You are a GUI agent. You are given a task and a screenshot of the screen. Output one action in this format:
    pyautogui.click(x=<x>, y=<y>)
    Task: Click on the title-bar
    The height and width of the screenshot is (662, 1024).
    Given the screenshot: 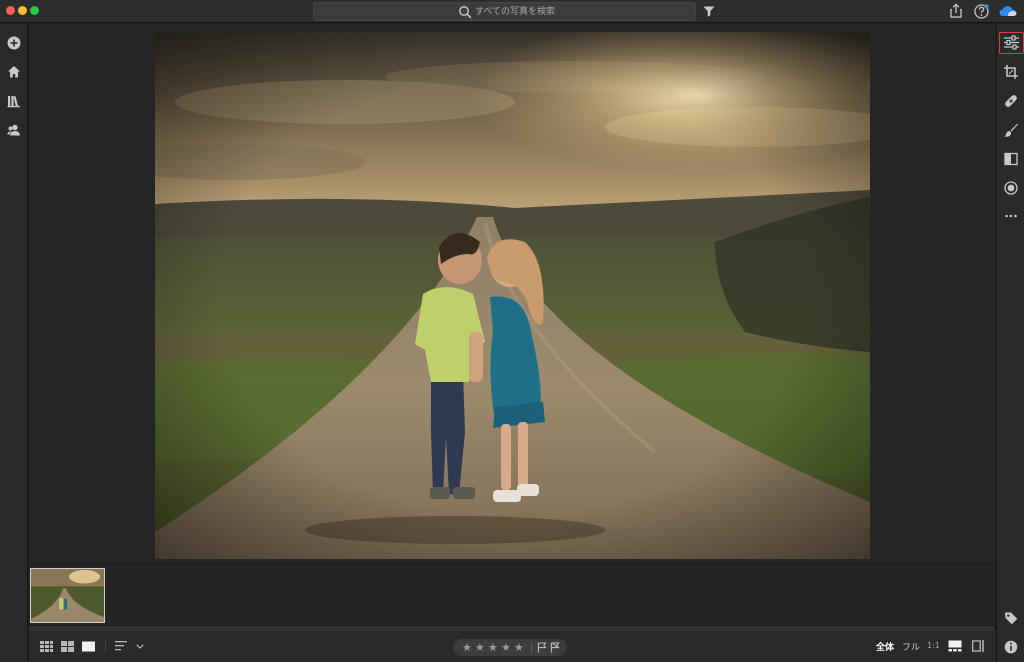 What is the action you would take?
    pyautogui.click(x=512, y=11)
    